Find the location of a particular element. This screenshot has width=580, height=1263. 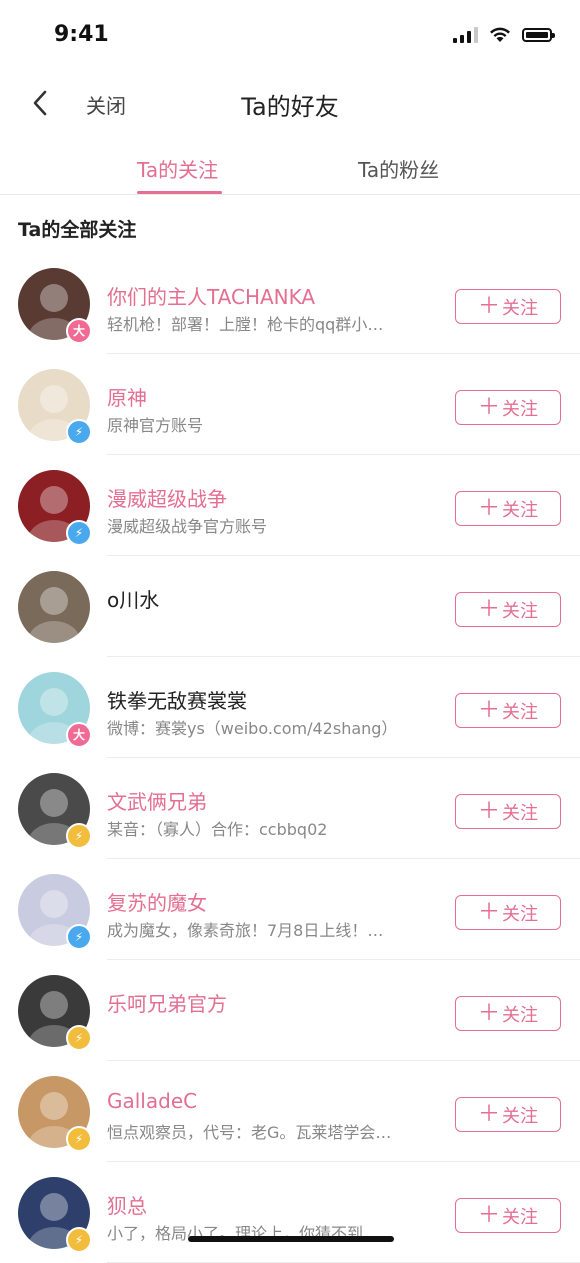

status-icons is located at coordinates (504, 34).